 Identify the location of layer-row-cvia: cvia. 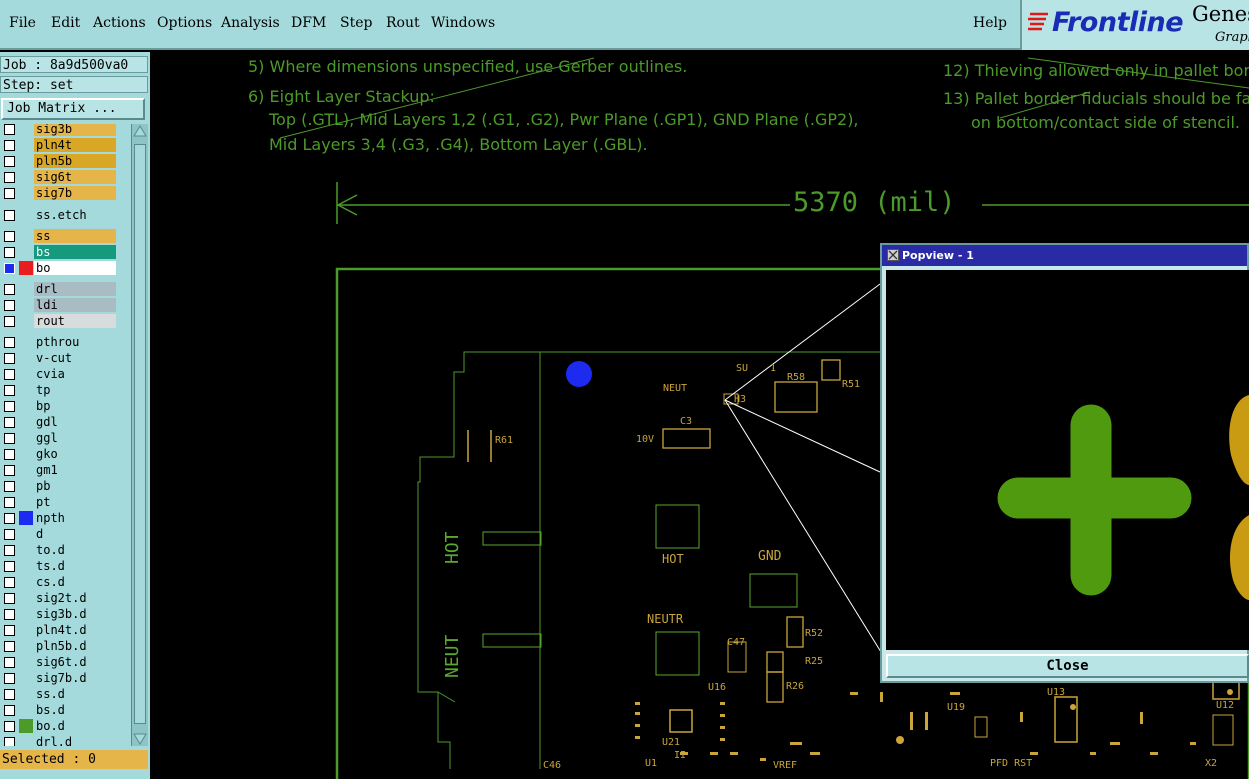
(65, 374).